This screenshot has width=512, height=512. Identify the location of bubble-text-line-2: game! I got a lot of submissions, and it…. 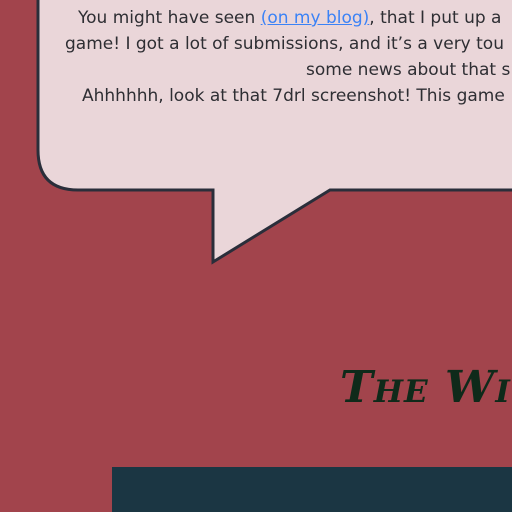
(284, 44).